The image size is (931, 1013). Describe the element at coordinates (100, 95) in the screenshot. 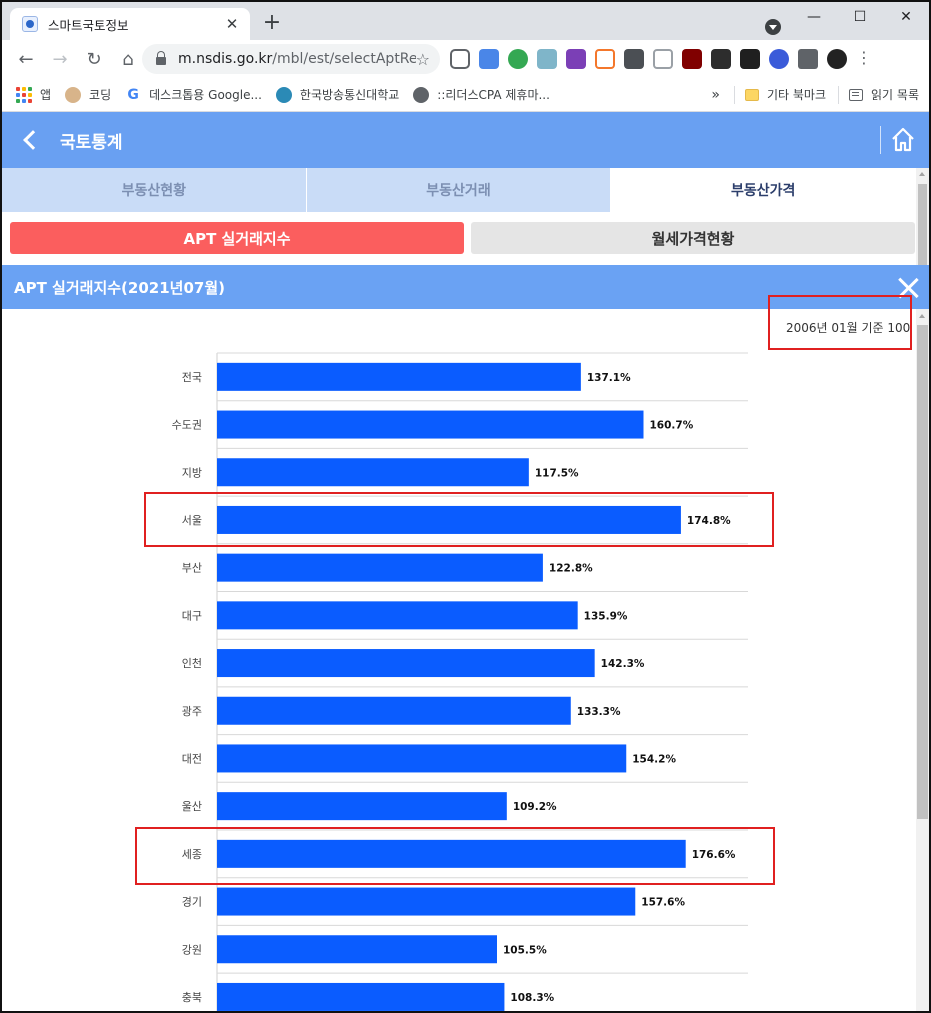

I see `bookmark-label: 코딩` at that location.